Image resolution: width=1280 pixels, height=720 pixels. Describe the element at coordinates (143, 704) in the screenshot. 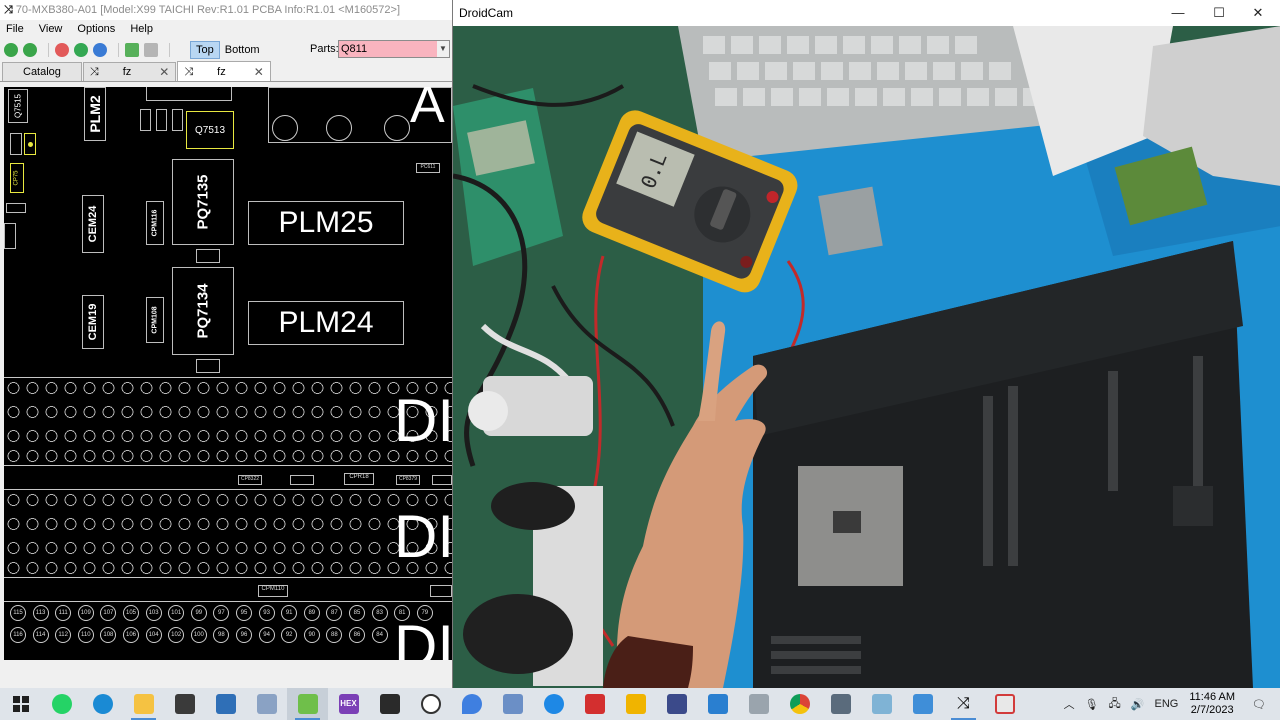

I see `taskbar-explorer` at that location.